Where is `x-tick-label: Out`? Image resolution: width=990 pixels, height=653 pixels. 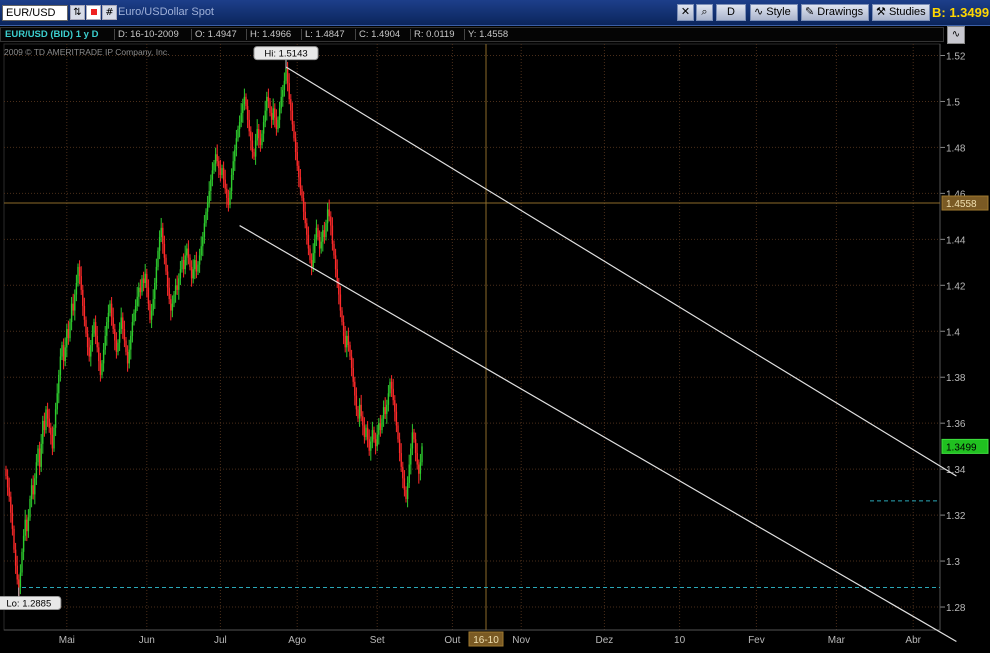 x-tick-label: Out is located at coordinates (452, 640).